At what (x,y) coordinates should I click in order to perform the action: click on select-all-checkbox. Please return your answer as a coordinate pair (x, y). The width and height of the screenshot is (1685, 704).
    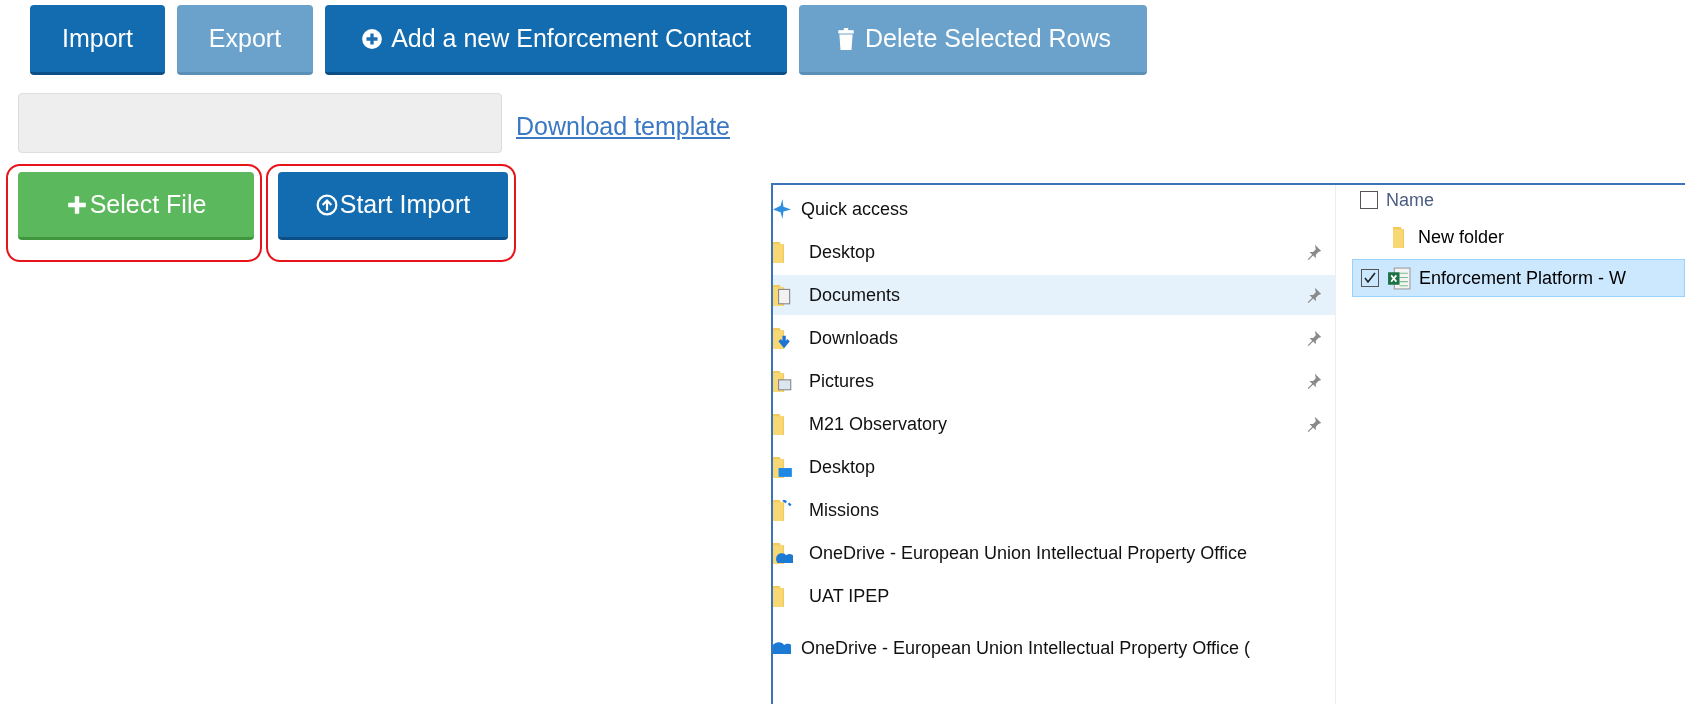
    Looking at the image, I should click on (1369, 200).